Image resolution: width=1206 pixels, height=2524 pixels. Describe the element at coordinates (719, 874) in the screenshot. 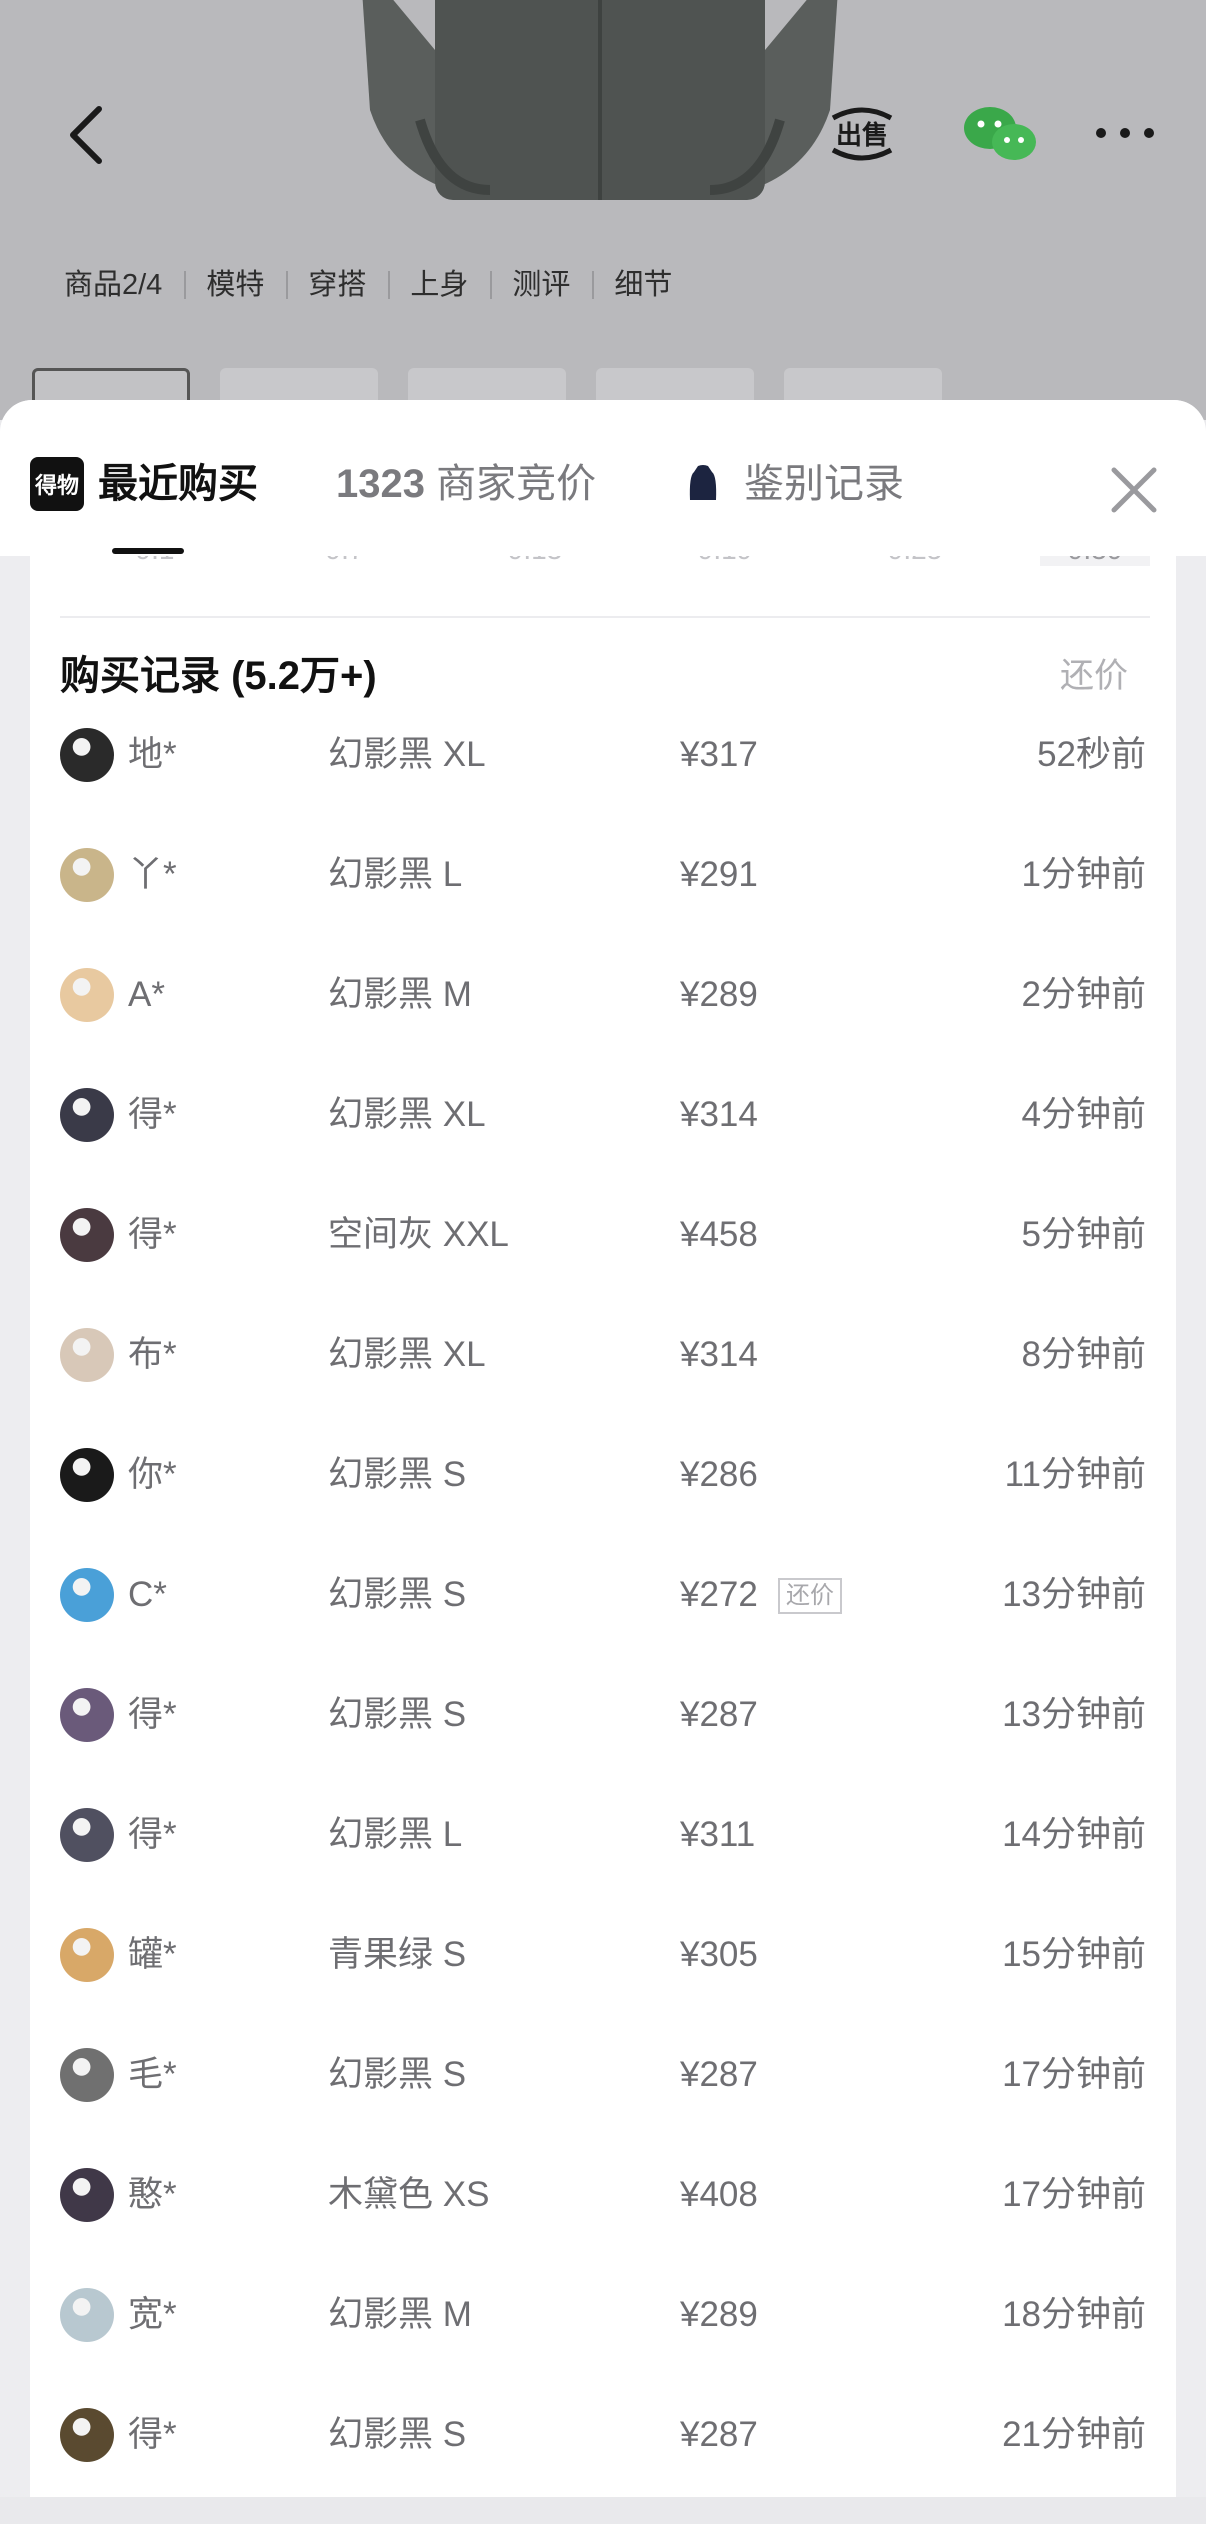

I see `purchase-price: ¥291` at that location.